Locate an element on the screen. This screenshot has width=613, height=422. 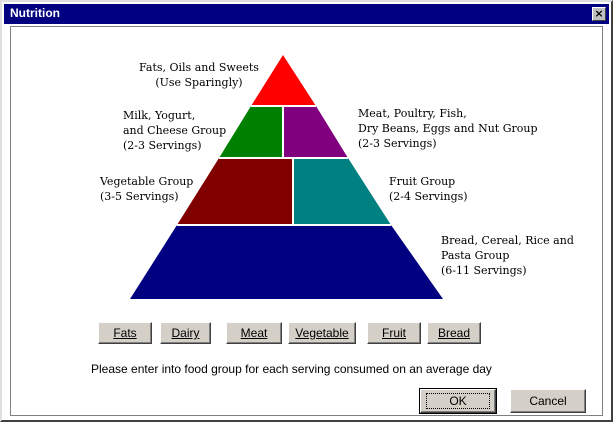
label-line: Bread, Cereal, Rice and is located at coordinates (507, 240).